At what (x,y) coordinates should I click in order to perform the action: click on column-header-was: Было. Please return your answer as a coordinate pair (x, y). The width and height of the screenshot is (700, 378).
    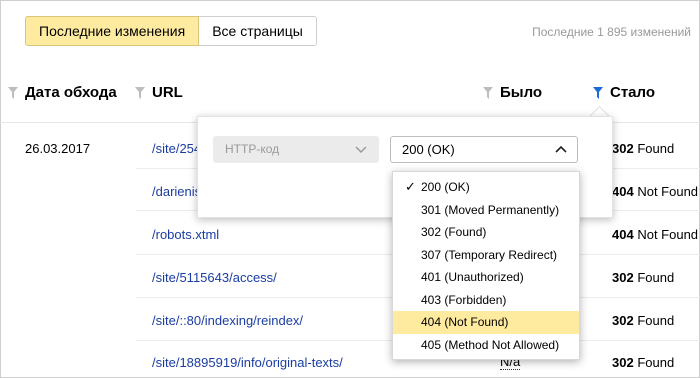
    Looking at the image, I should click on (512, 92).